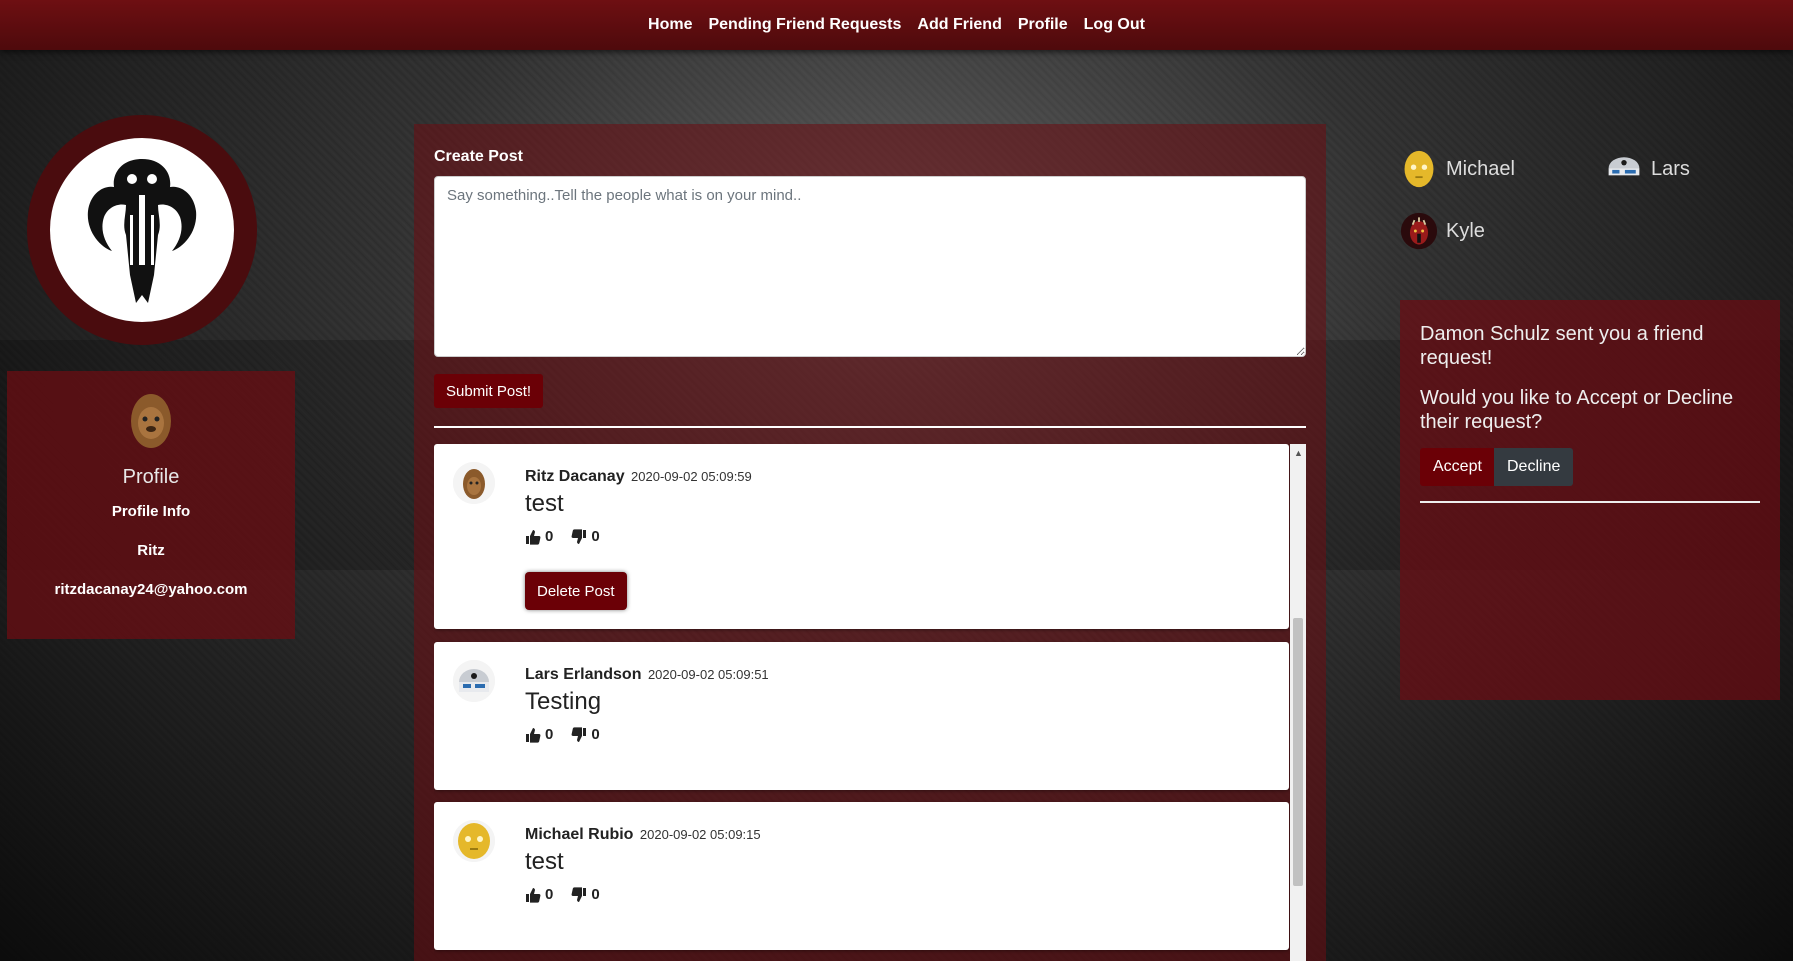  What do you see at coordinates (1670, 168) in the screenshot?
I see `friend-name: Lars` at bounding box center [1670, 168].